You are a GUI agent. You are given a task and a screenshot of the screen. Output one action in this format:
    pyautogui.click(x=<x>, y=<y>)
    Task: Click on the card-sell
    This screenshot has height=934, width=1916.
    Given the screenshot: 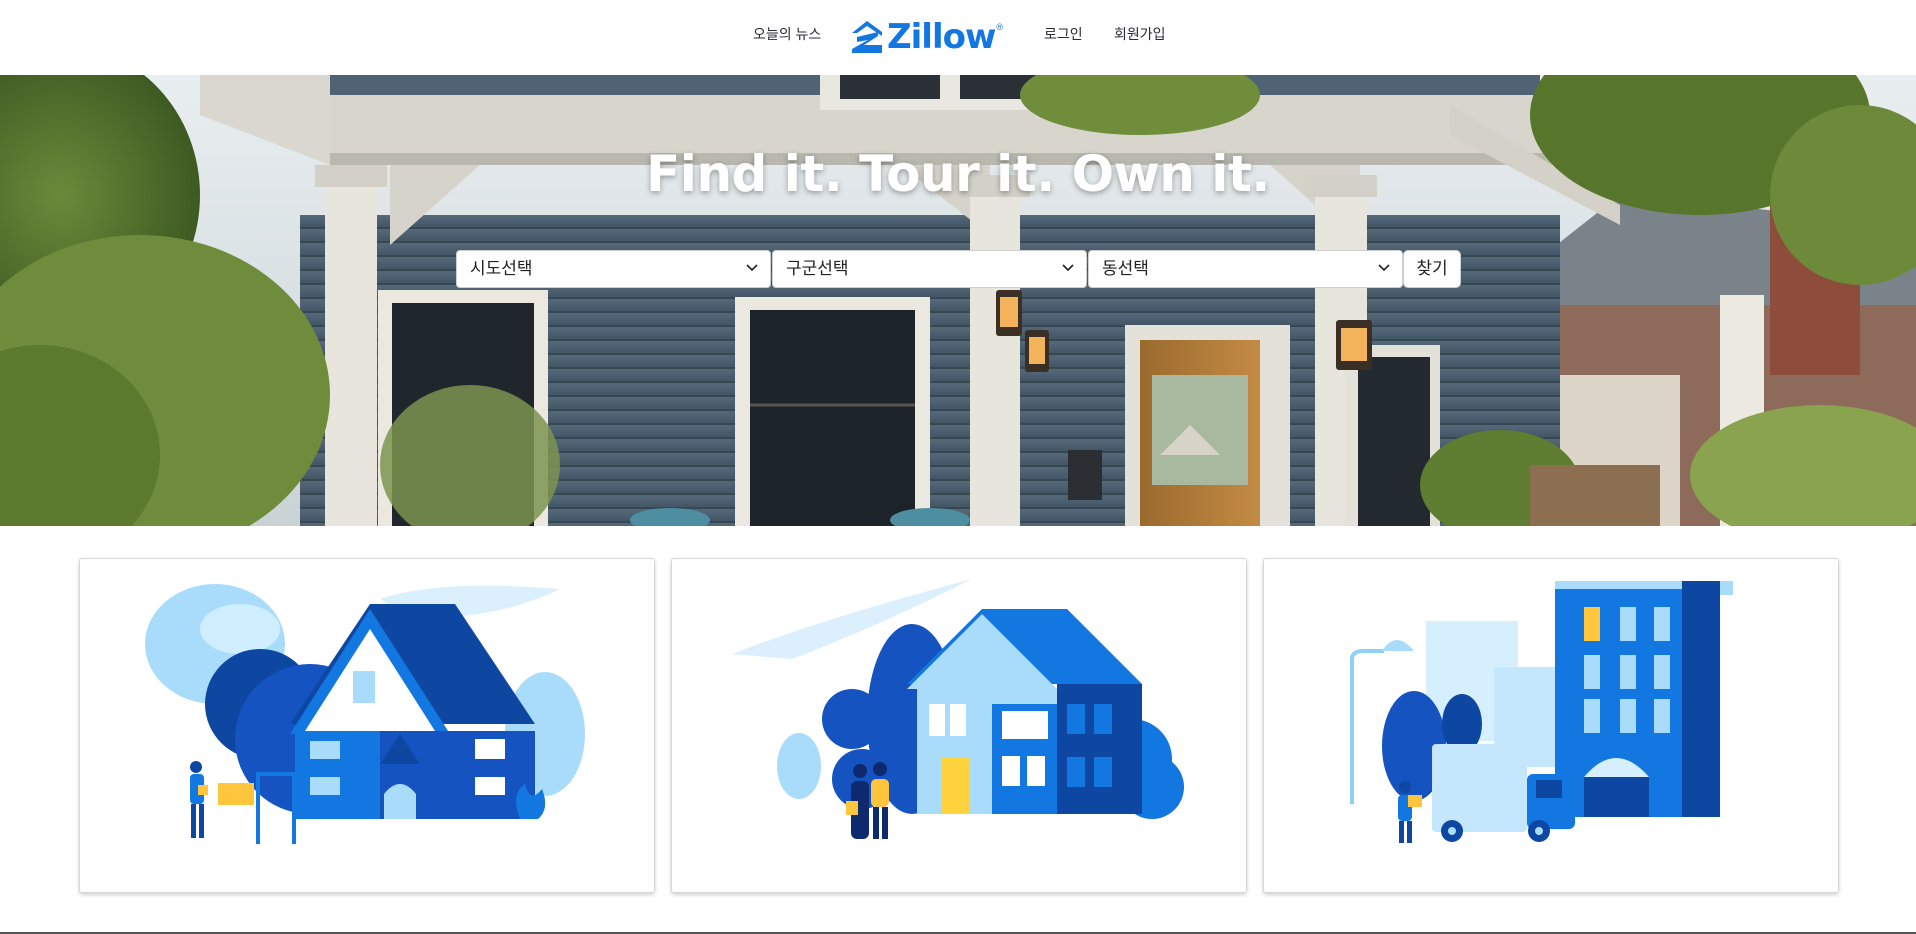 What is the action you would take?
    pyautogui.click(x=959, y=725)
    